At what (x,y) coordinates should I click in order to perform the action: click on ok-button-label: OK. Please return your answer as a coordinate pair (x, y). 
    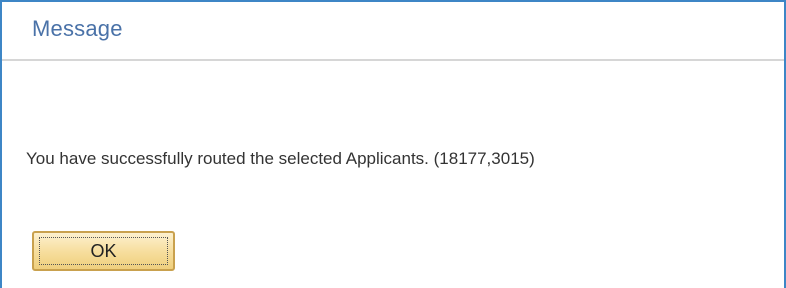
    Looking at the image, I should click on (103, 251).